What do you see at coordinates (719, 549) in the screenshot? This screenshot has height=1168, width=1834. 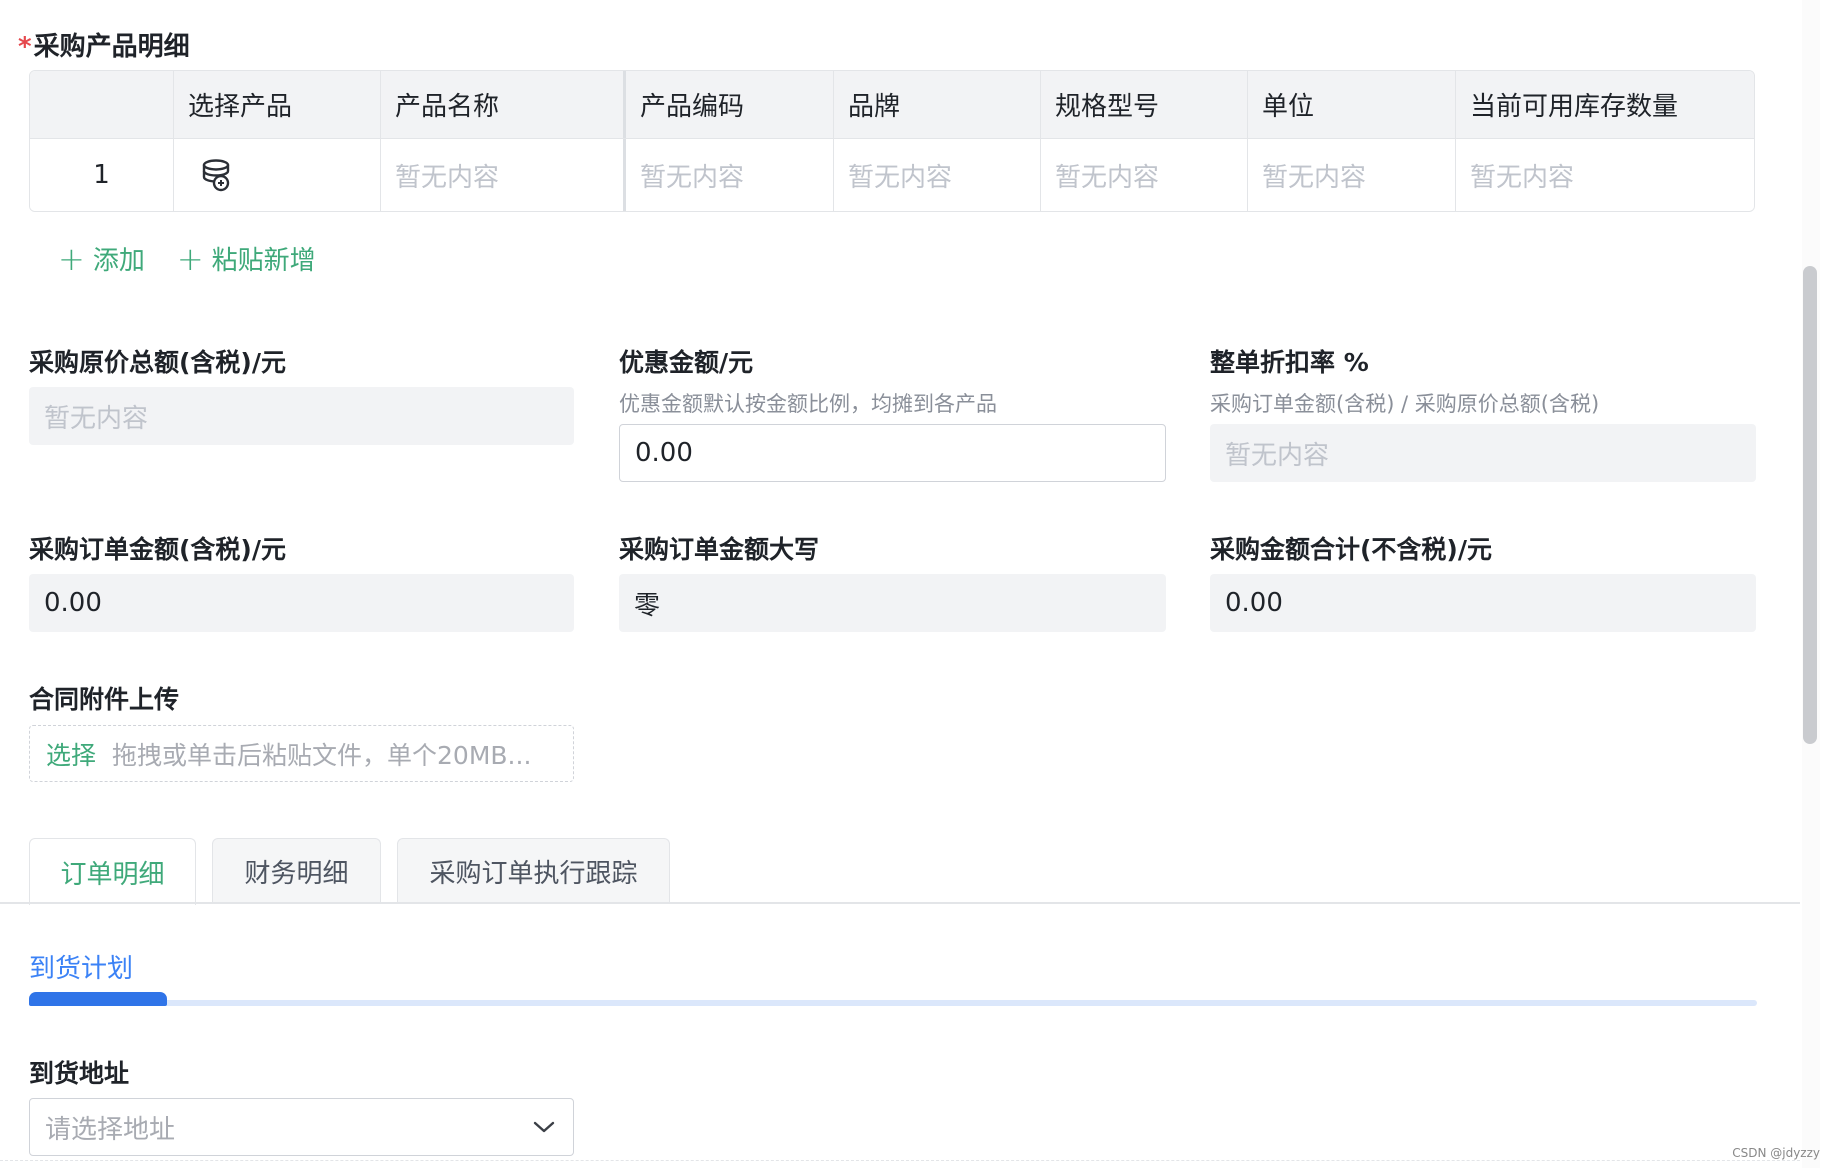 I see `order-amount-upper-label: 采购订单金额大写` at bounding box center [719, 549].